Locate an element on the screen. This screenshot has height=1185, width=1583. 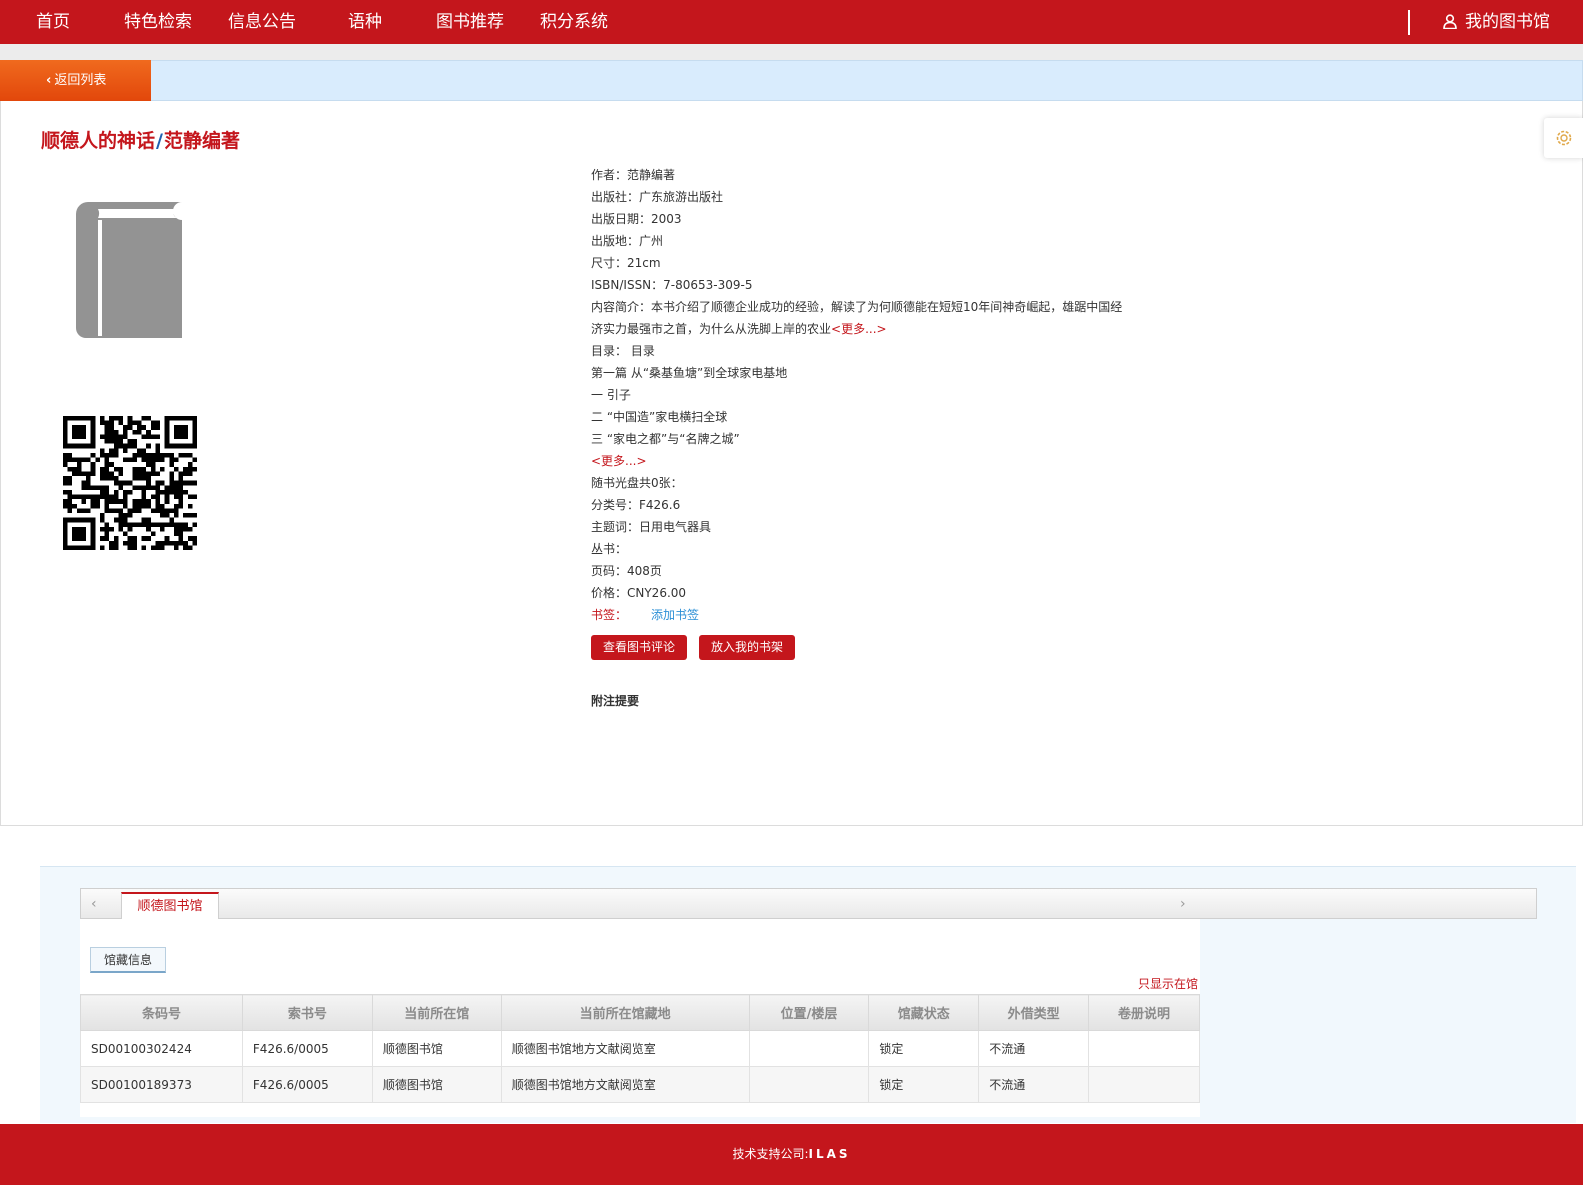
title-slash: / is located at coordinates (159, 141).